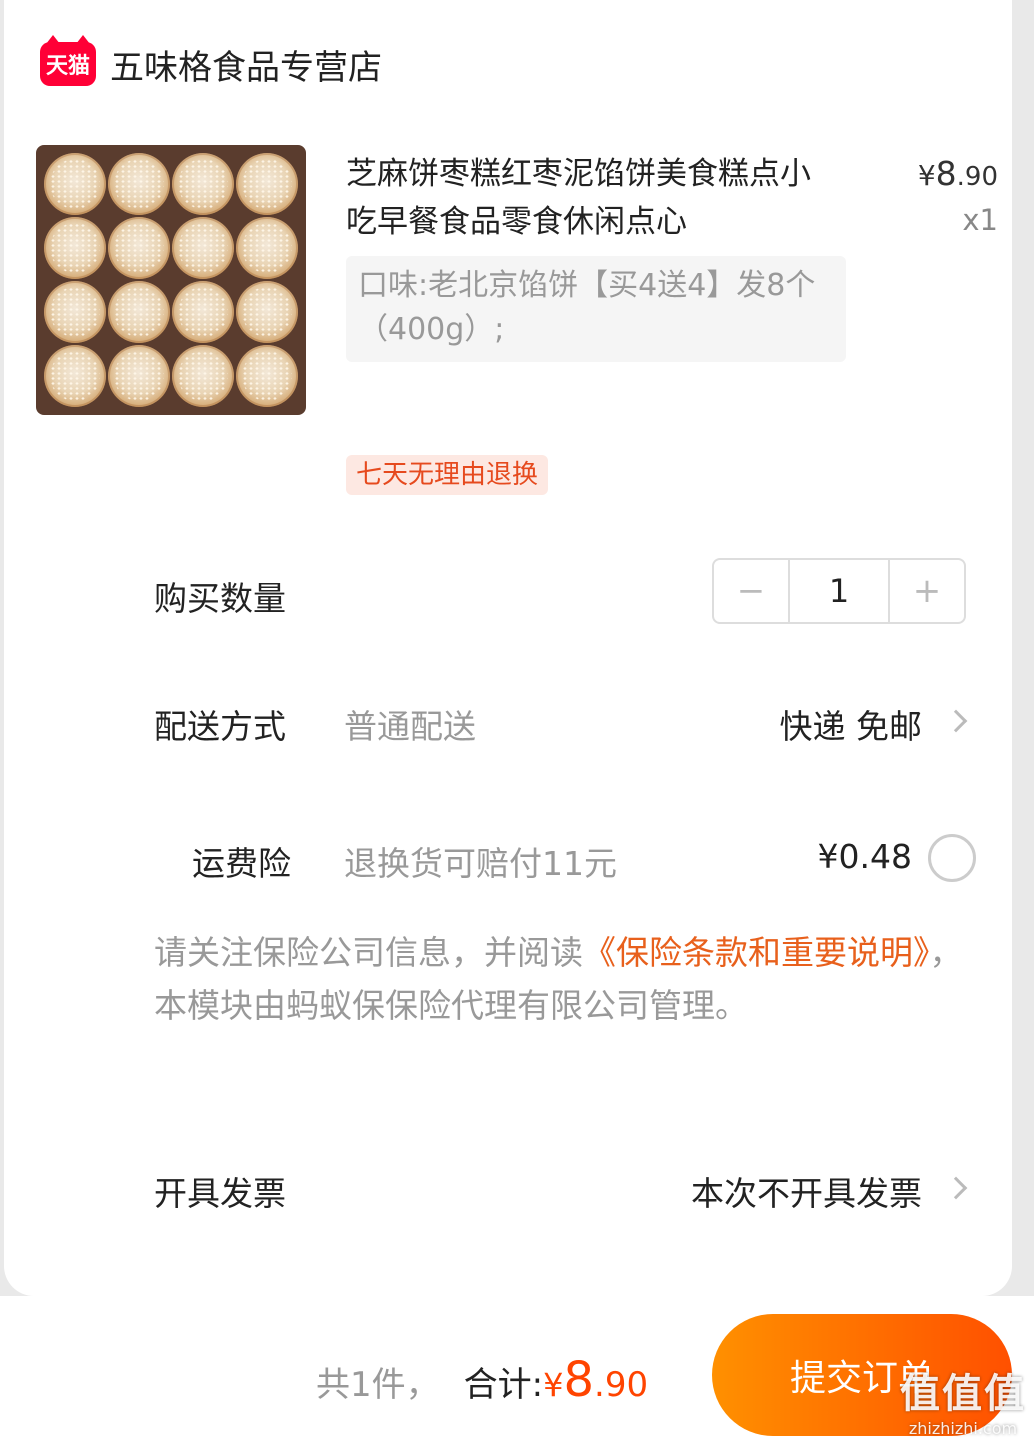 The image size is (1034, 1444). What do you see at coordinates (806, 1191) in the screenshot?
I see `invoice-option: 本次不开具发票` at bounding box center [806, 1191].